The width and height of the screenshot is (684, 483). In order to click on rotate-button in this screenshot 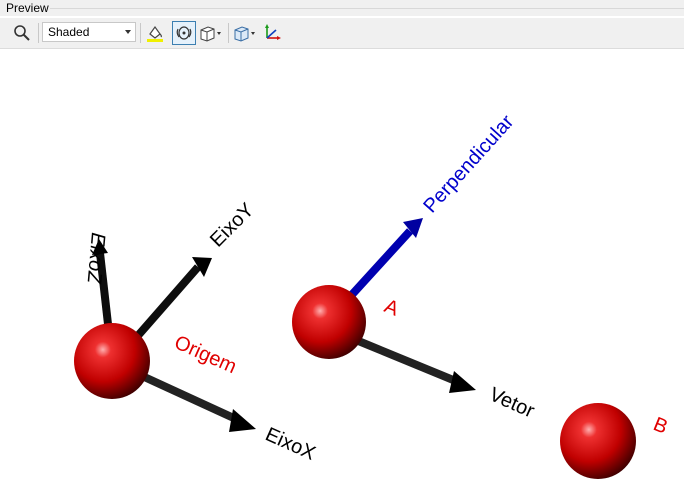, I will do `click(184, 33)`.